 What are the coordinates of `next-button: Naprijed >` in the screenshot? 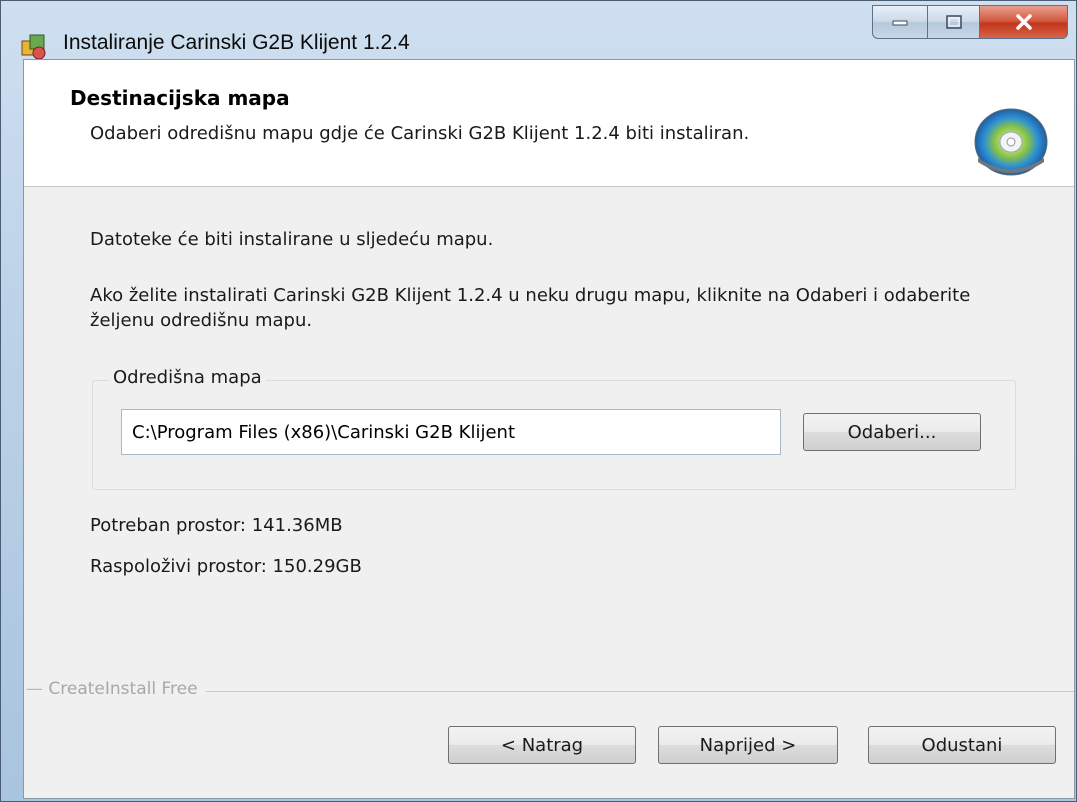 It's located at (748, 745).